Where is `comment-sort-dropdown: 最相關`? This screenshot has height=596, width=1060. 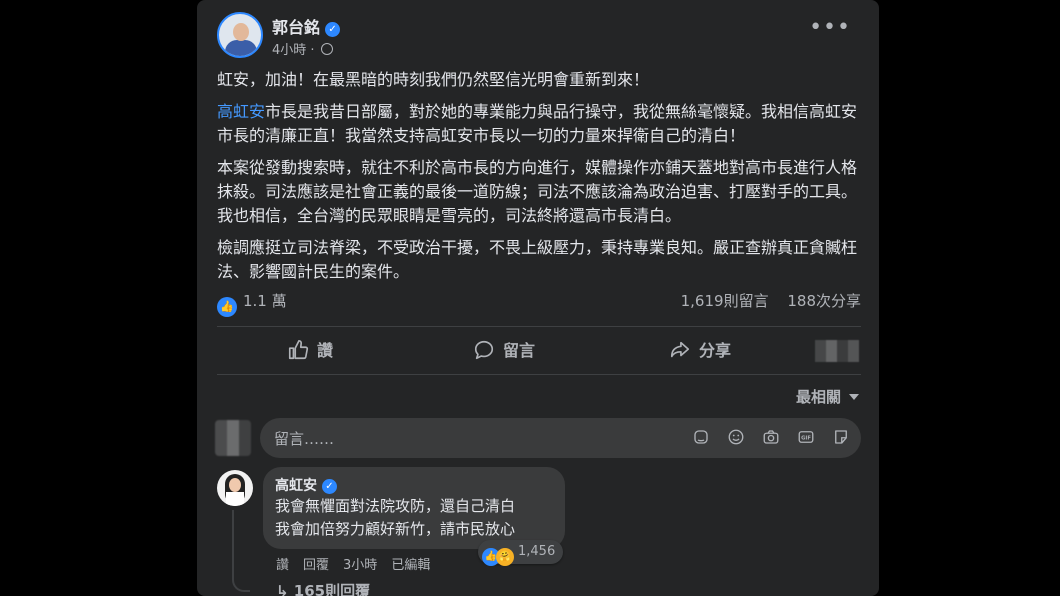
comment-sort-dropdown: 最相關 is located at coordinates (827, 396).